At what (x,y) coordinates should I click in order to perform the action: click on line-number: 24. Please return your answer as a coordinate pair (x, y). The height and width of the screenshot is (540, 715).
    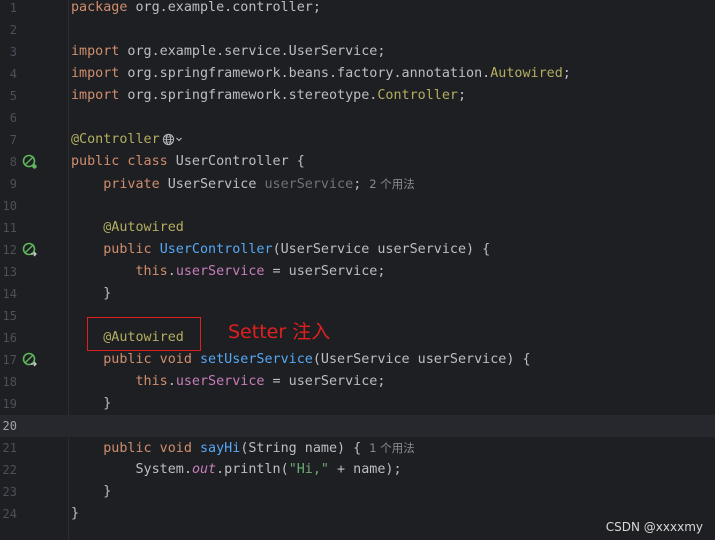
    Looking at the image, I should click on (9, 514).